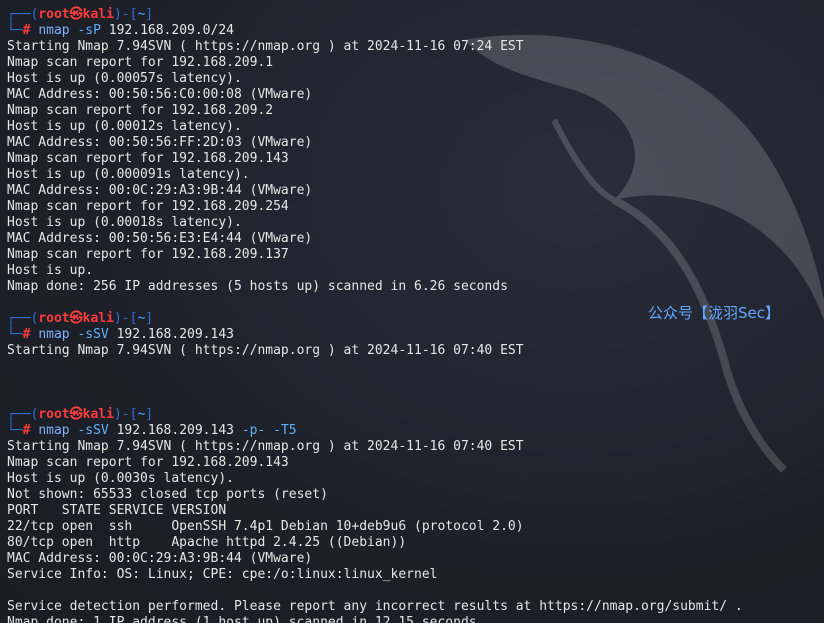  Describe the element at coordinates (120, 478) in the screenshot. I see `output-line: Host is up (0.0030s latency).` at that location.